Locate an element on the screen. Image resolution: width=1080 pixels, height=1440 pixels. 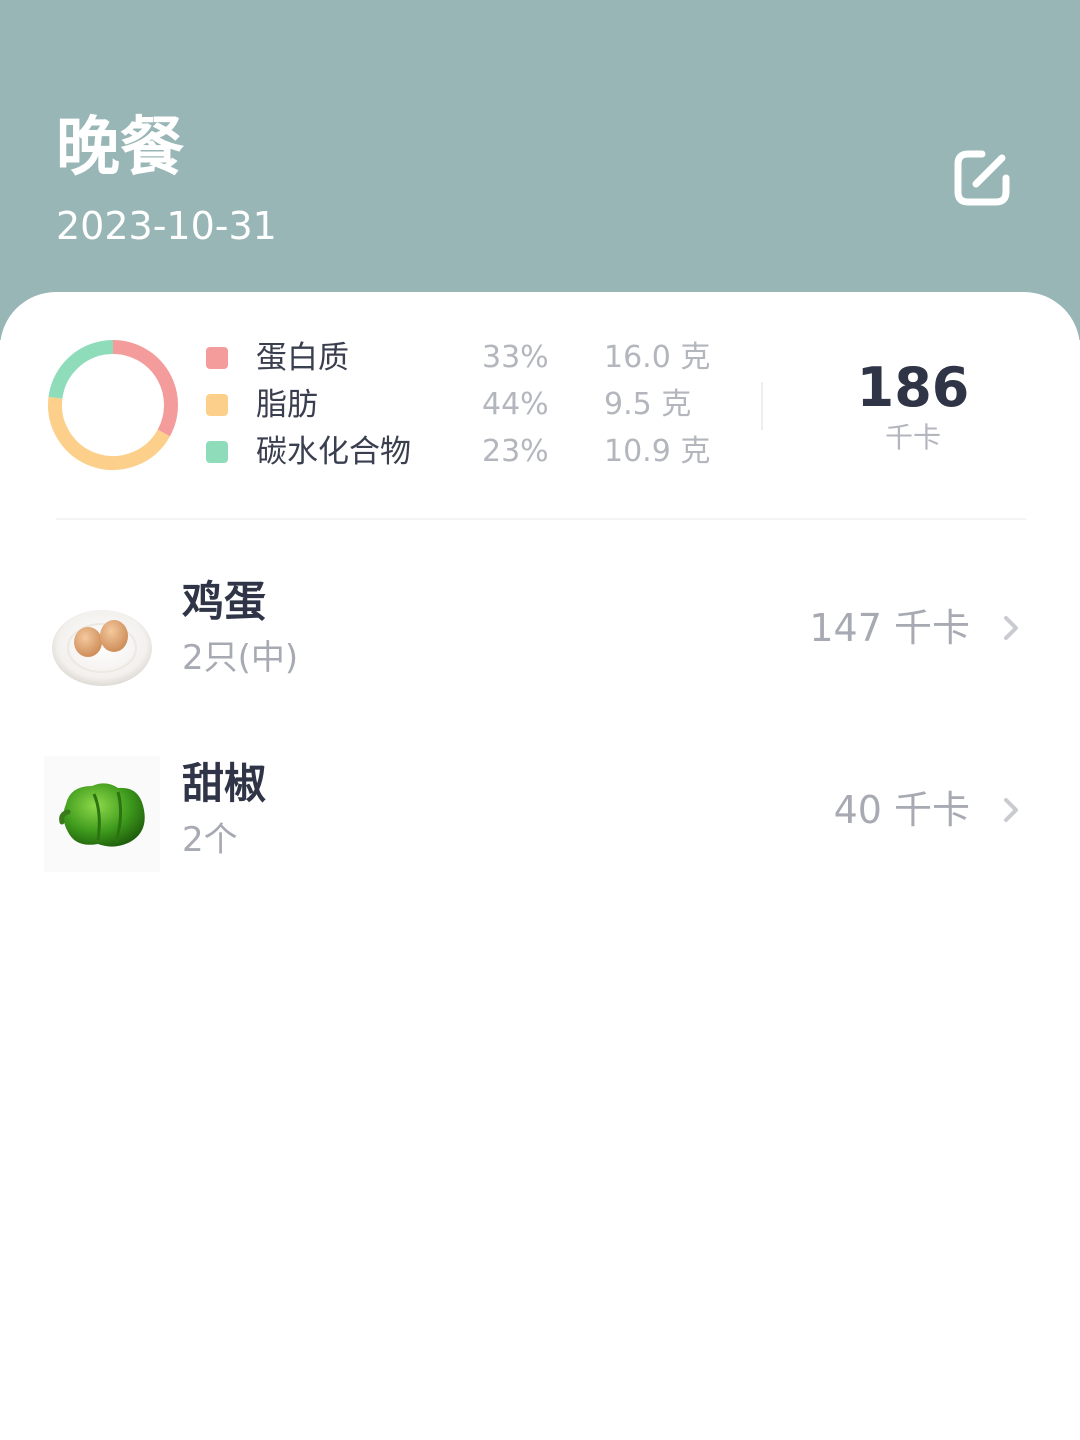
food-item-pepper: 甜椒 2个 40 千卡 is located at coordinates (540, 832).